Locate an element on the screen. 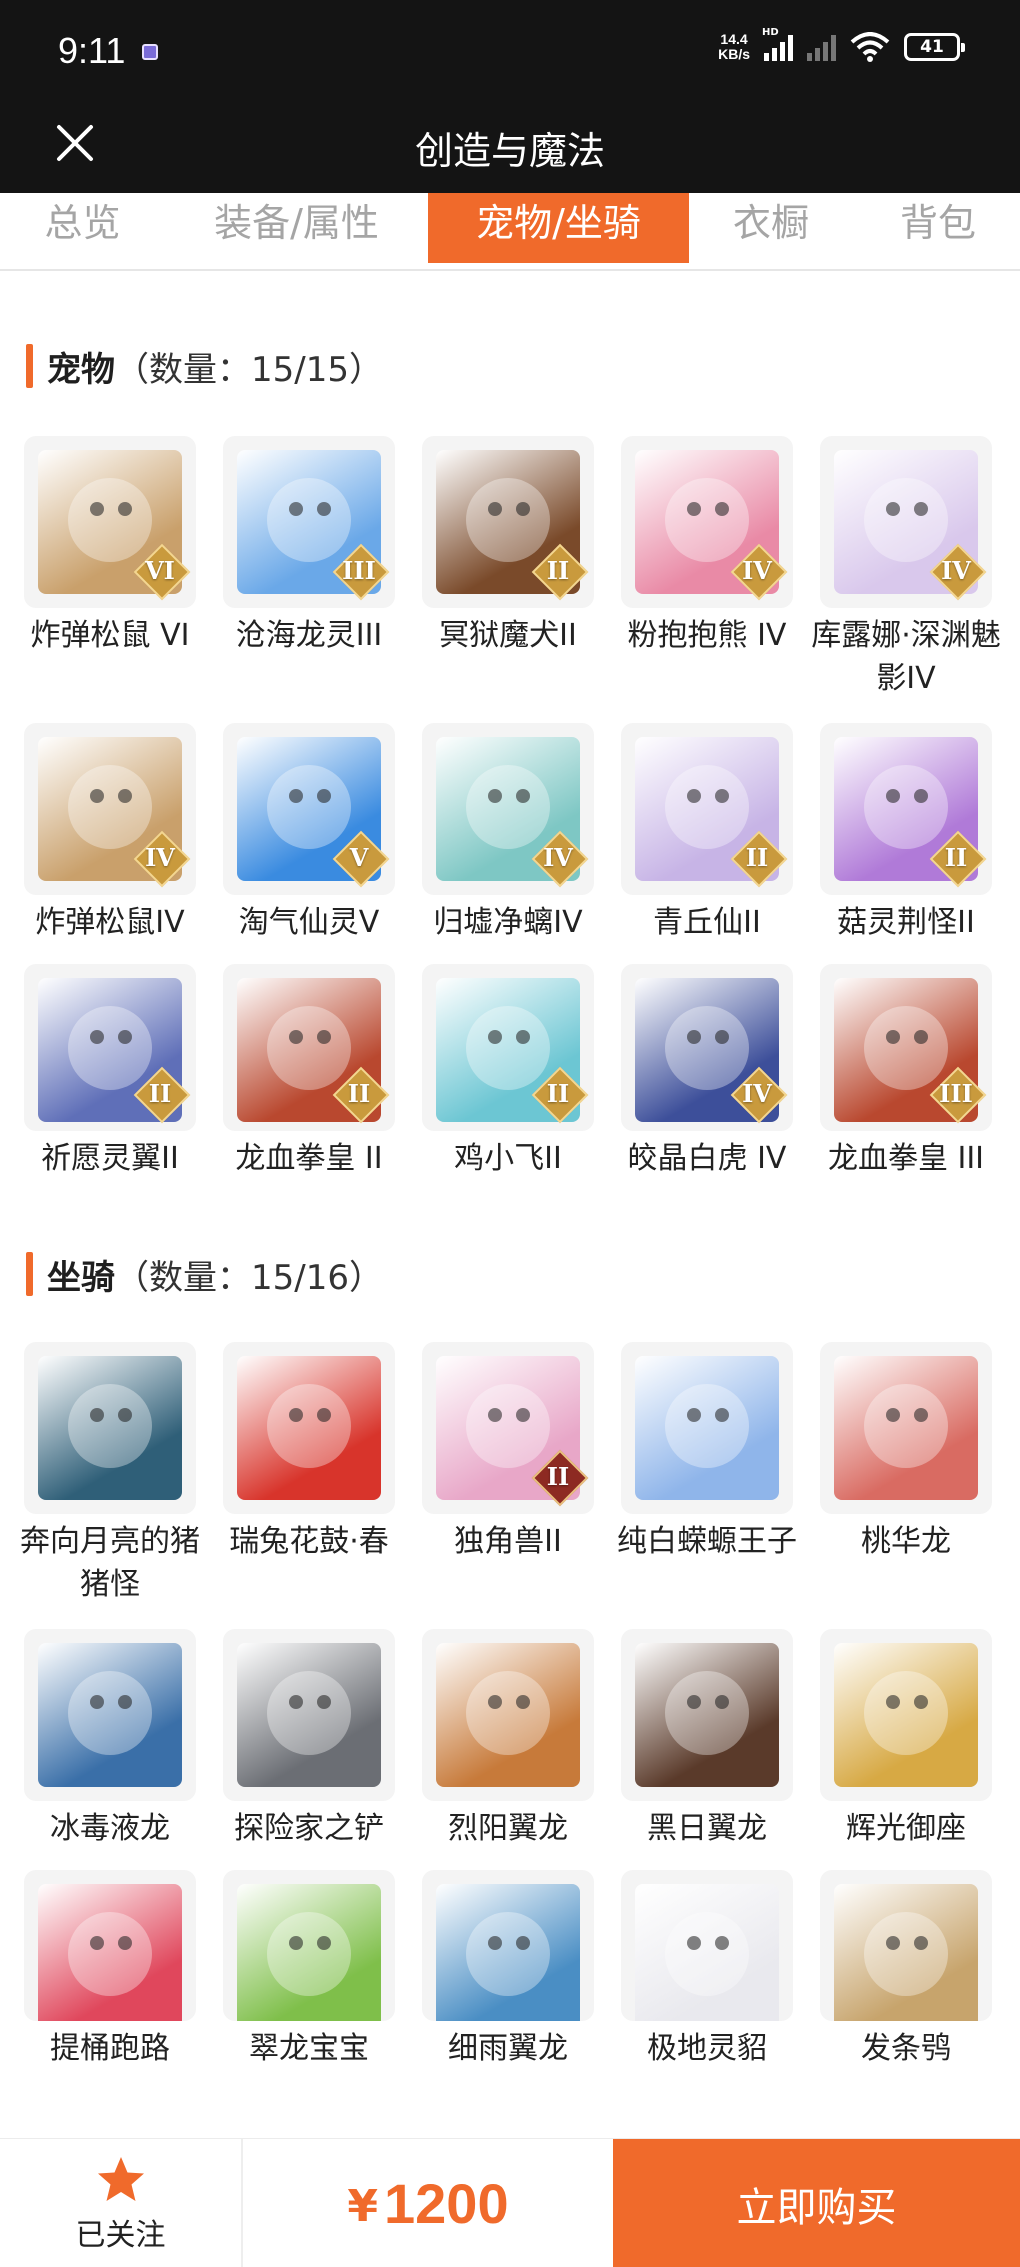  mount-item: II 独角兽II is located at coordinates (508, 1485).